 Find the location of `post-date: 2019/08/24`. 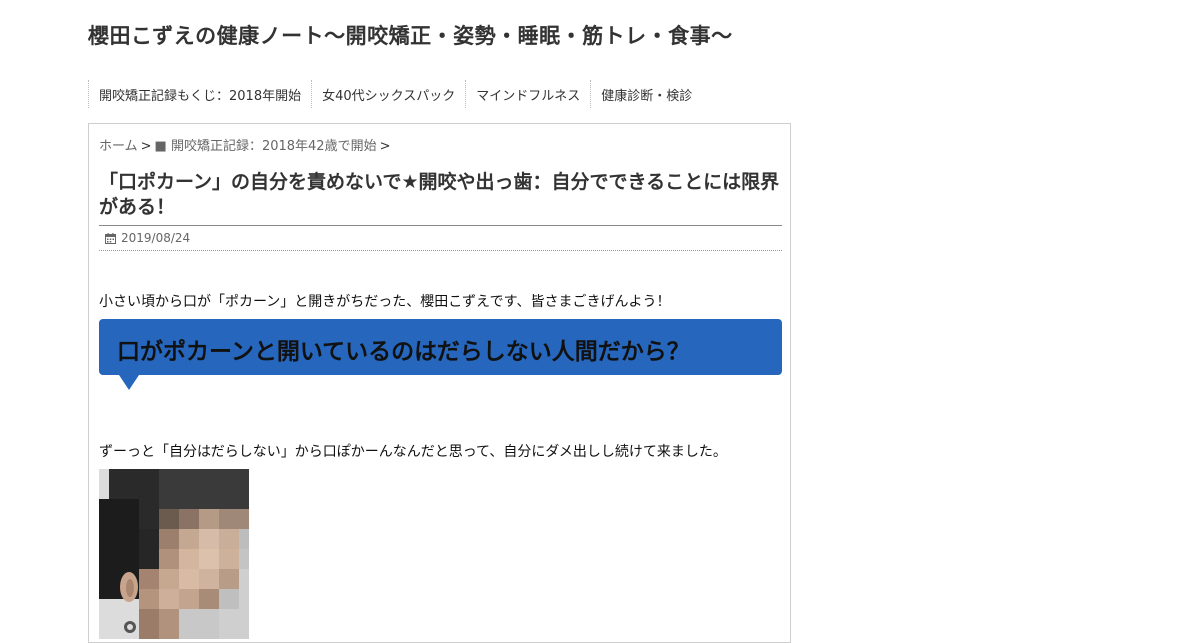

post-date: 2019/08/24 is located at coordinates (156, 238).